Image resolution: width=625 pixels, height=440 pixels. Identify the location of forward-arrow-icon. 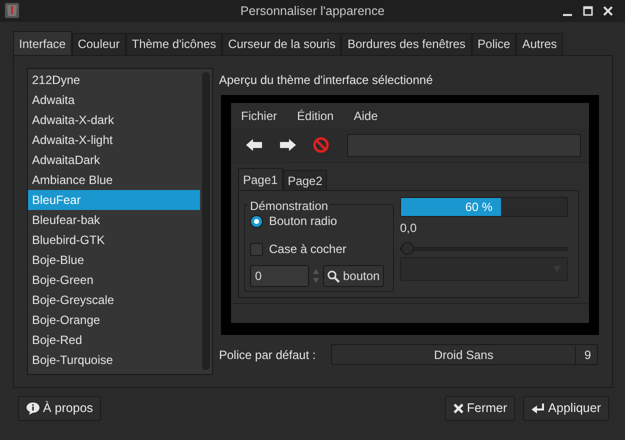
(288, 145).